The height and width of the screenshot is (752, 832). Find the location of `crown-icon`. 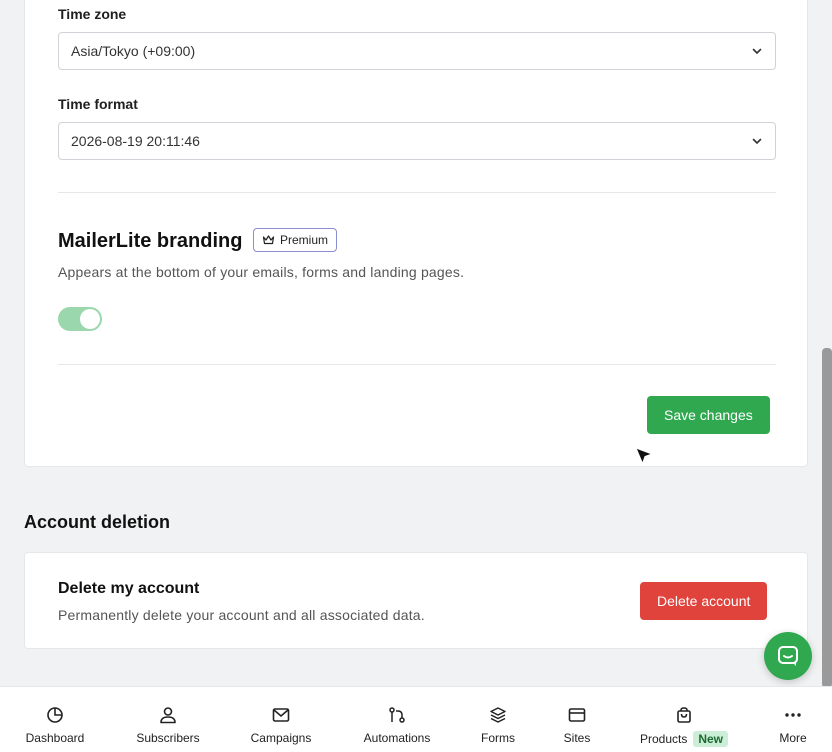

crown-icon is located at coordinates (268, 240).